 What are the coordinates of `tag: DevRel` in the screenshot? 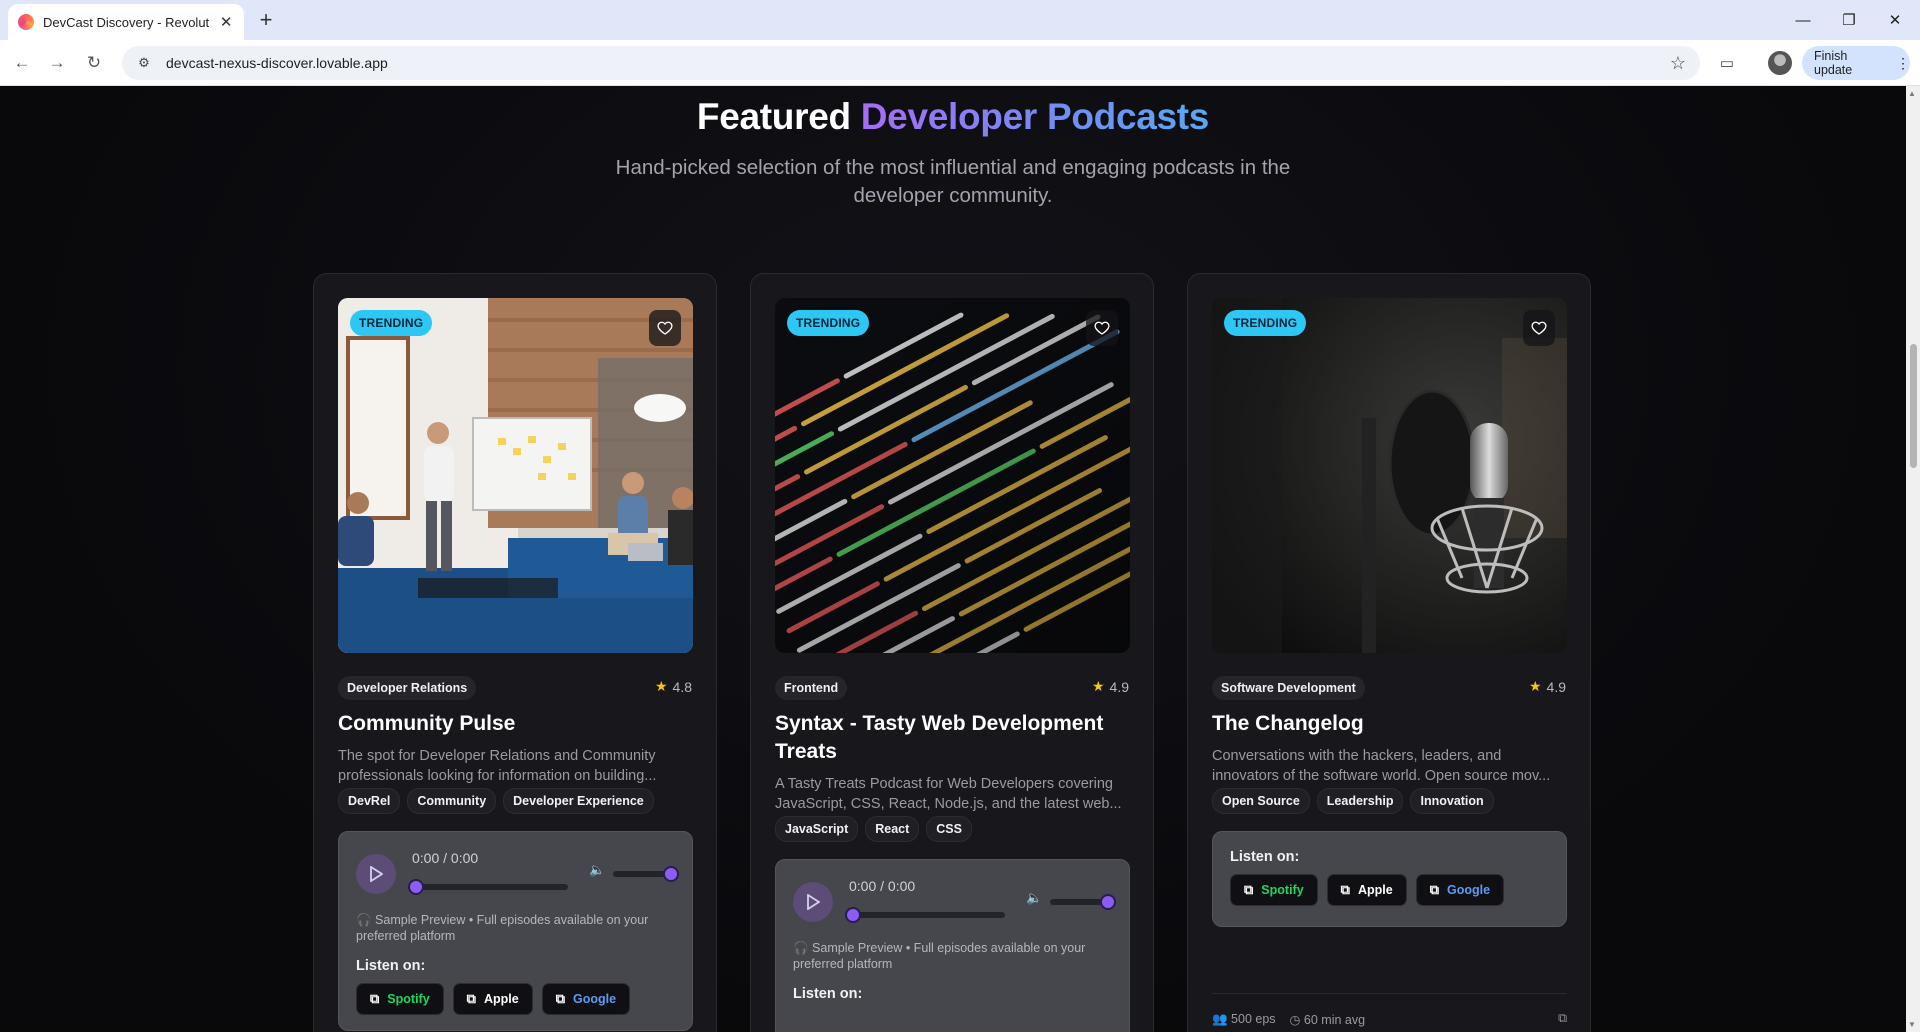 It's located at (369, 801).